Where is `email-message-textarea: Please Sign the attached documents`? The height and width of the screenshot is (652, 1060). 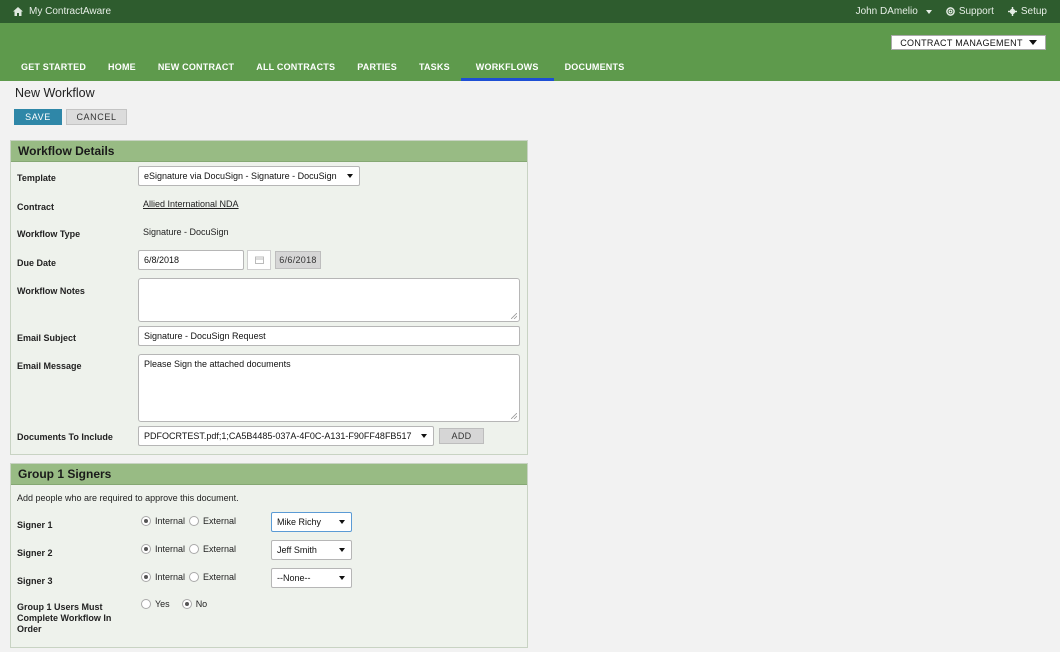 email-message-textarea: Please Sign the attached documents is located at coordinates (329, 388).